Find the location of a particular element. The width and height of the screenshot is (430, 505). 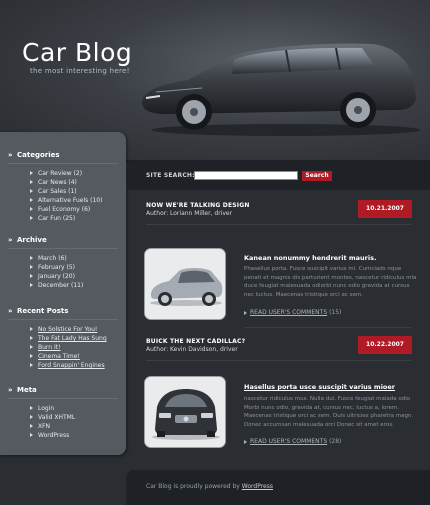

sidebar-item-recent-post: Cinema Time! is located at coordinates (63, 356).